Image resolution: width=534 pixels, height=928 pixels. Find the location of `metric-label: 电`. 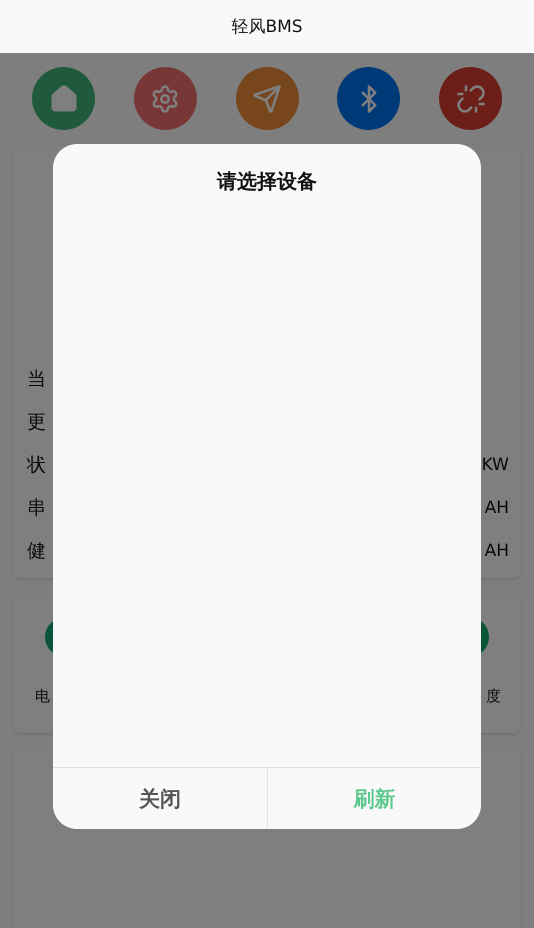

metric-label: 电 is located at coordinates (42, 696).